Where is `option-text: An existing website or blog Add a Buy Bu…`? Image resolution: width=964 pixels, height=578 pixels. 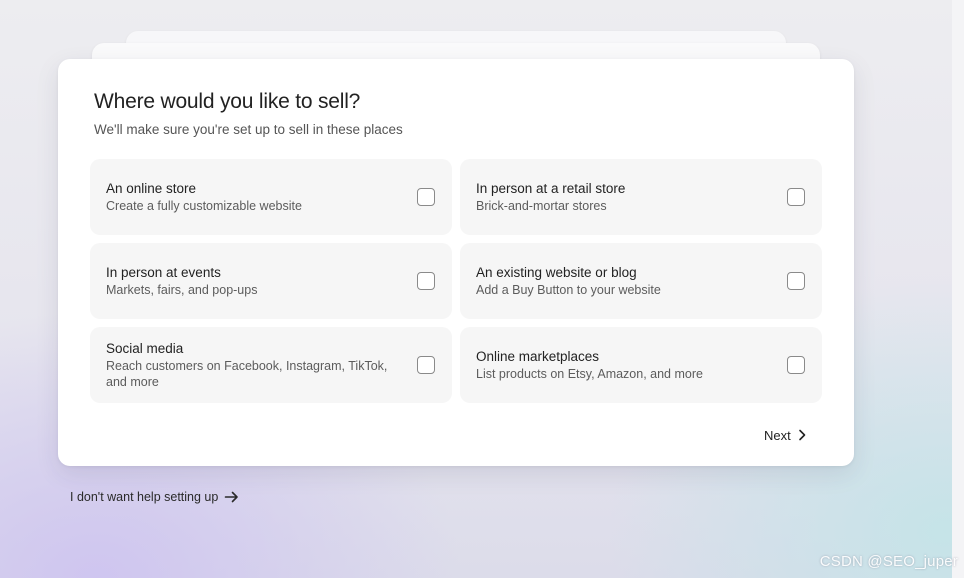 option-text: An existing website or blog Add a Buy Bu… is located at coordinates (621, 281).